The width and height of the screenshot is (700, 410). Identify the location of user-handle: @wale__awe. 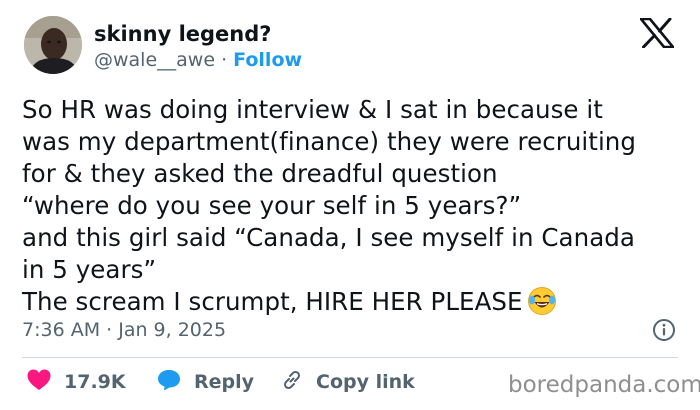
(154, 60).